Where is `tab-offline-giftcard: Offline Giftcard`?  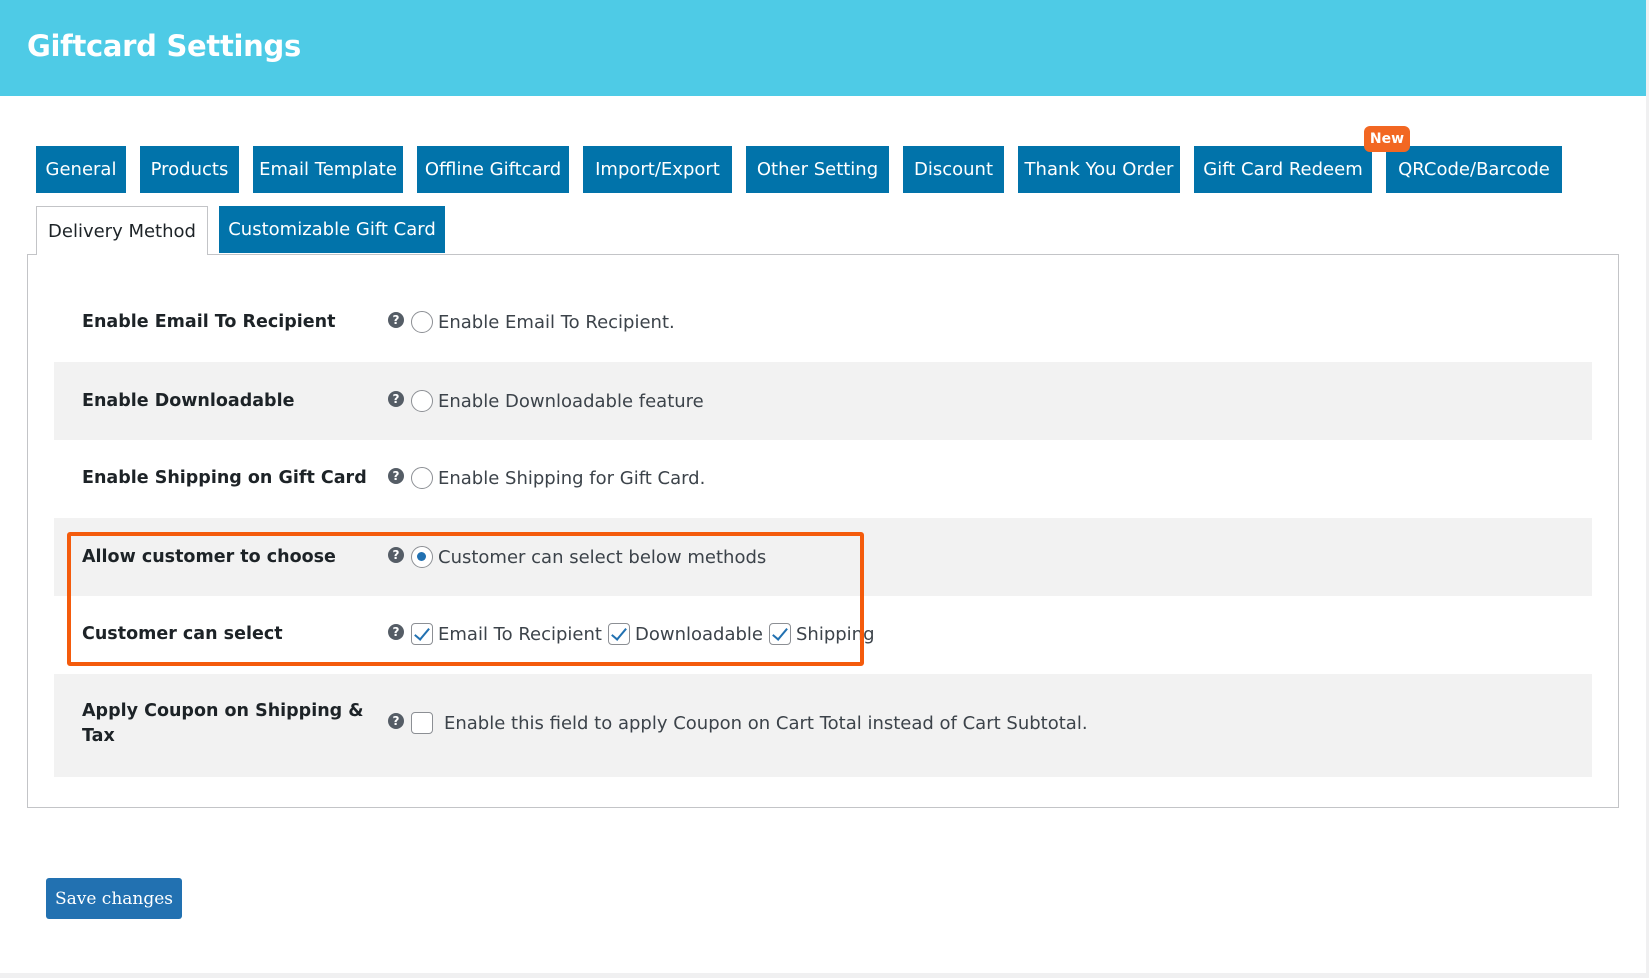 tab-offline-giftcard: Offline Giftcard is located at coordinates (493, 169).